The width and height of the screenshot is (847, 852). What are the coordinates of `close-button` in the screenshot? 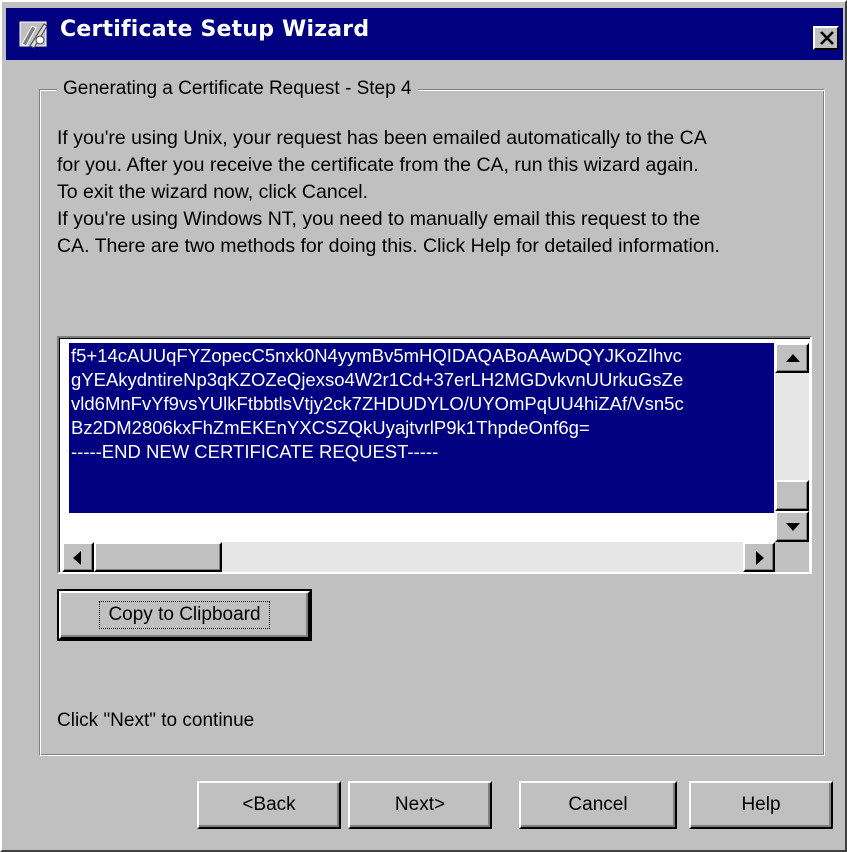 It's located at (826, 38).